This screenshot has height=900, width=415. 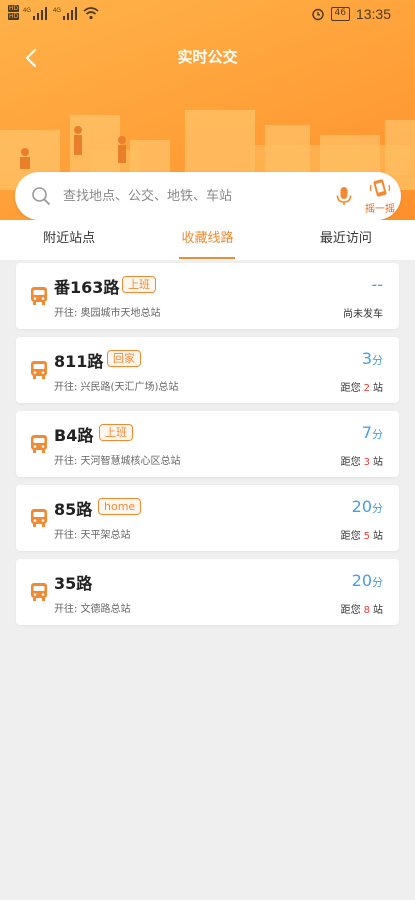 What do you see at coordinates (92, 609) in the screenshot?
I see `route-destination: 开往: 文德路总站` at bounding box center [92, 609].